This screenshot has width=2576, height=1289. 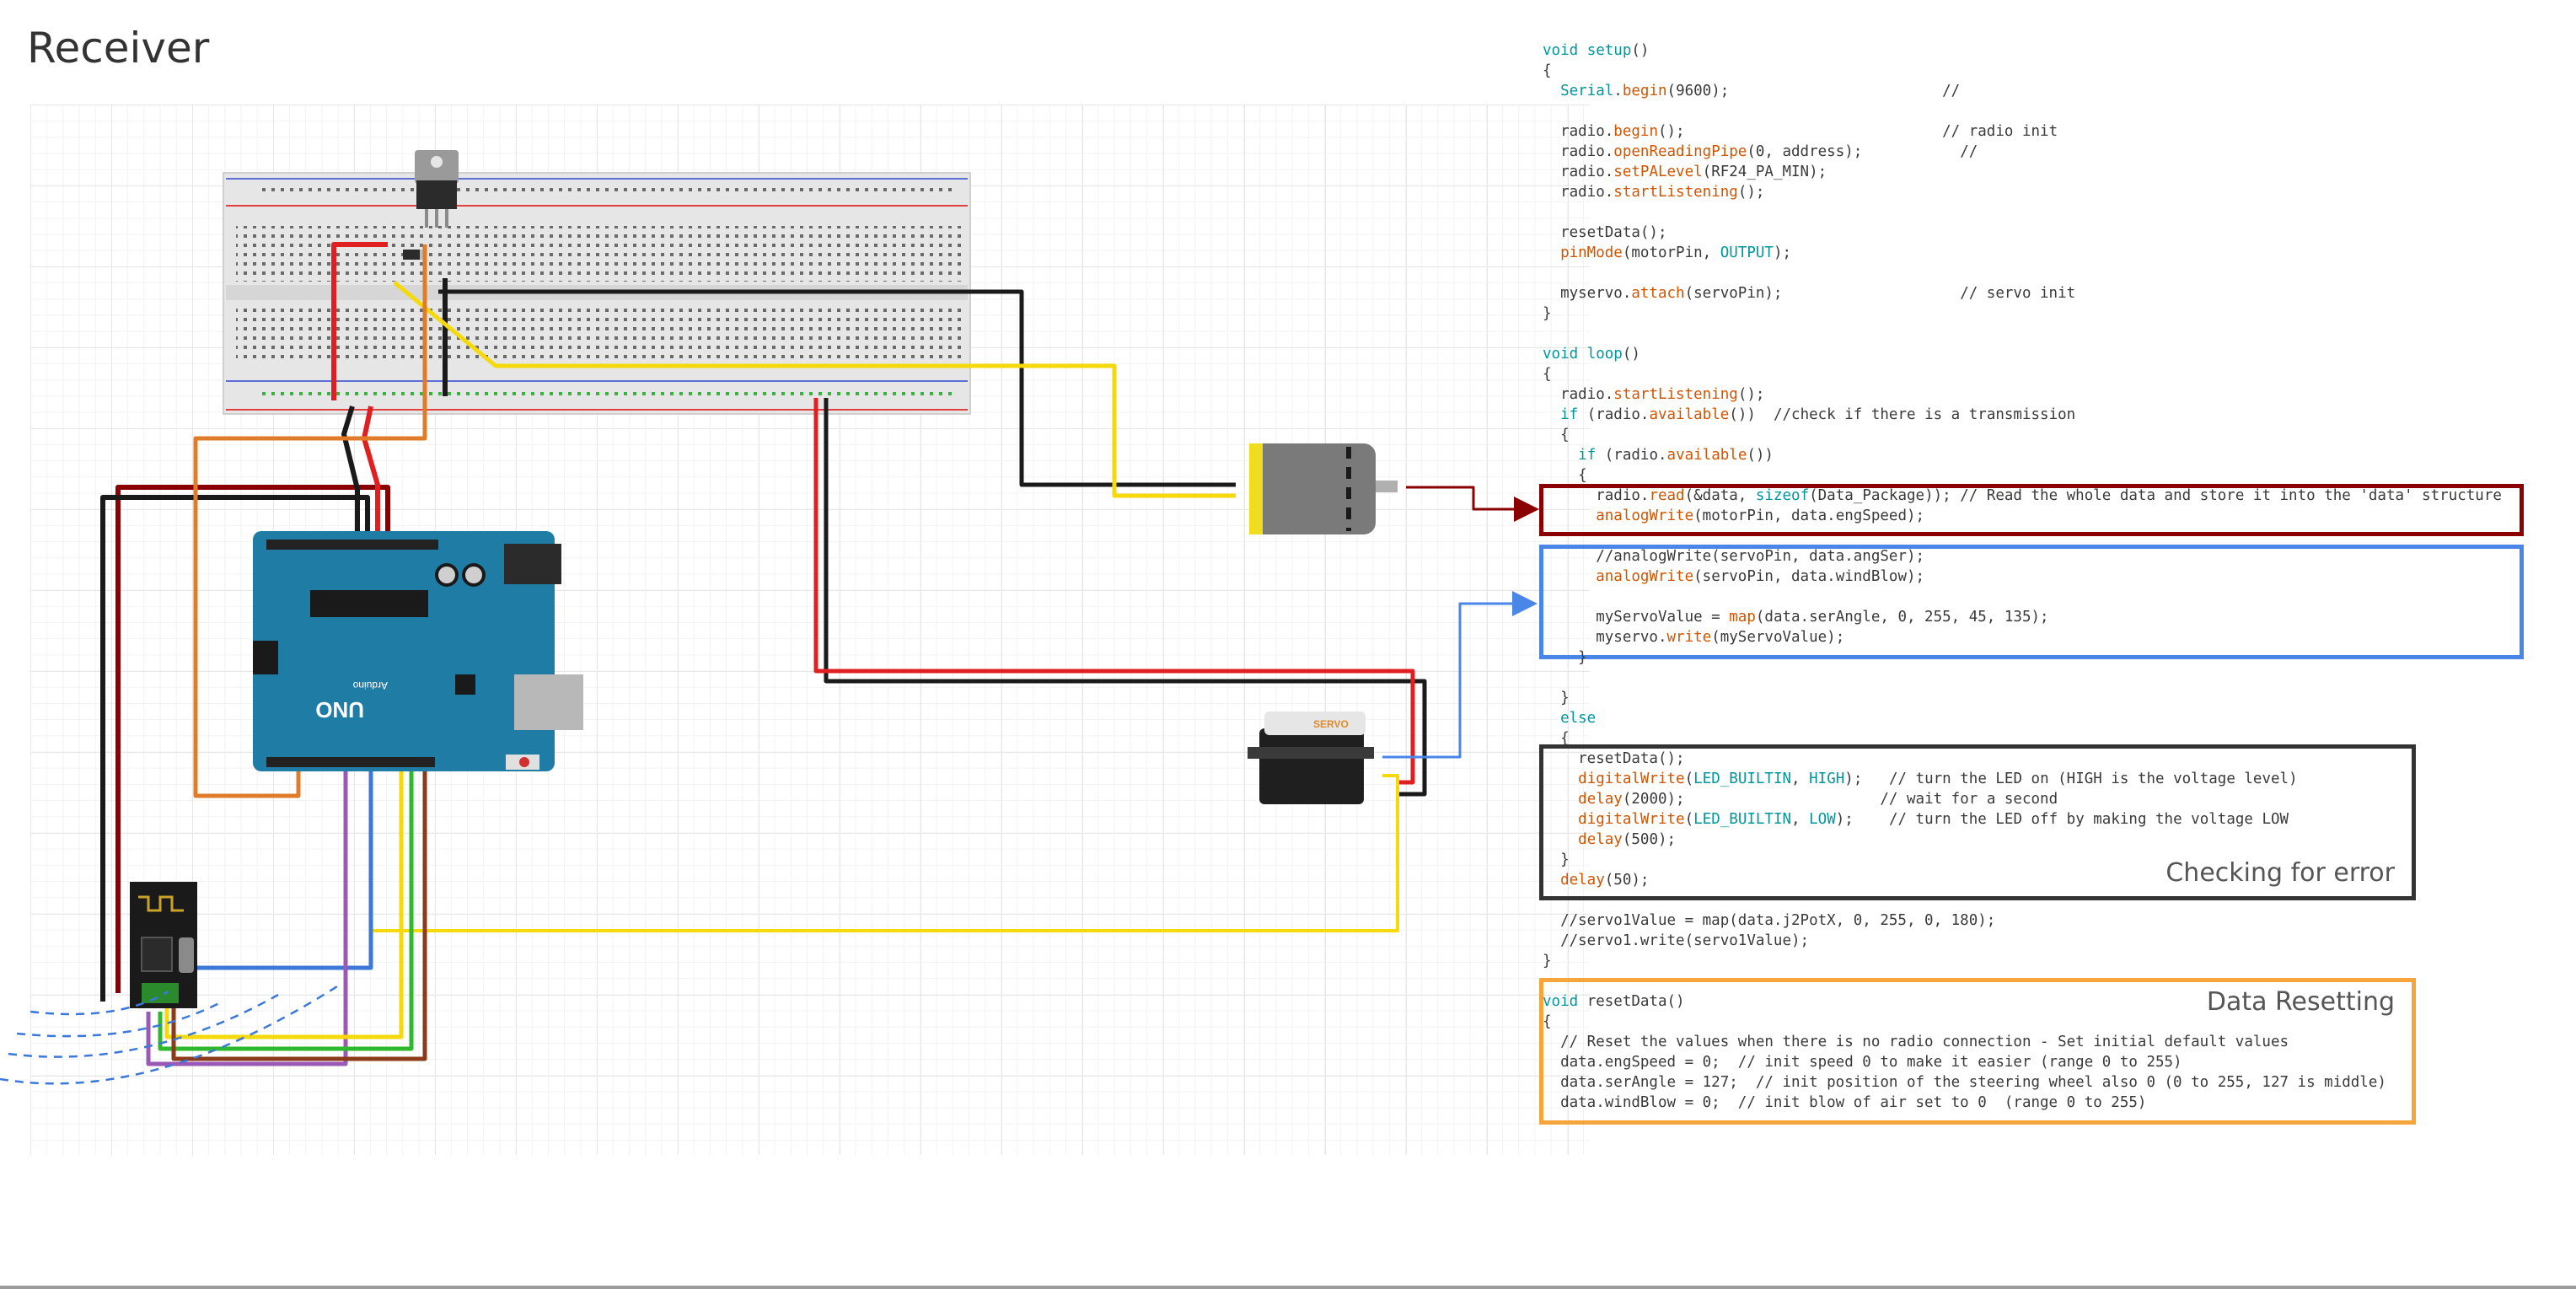 I want to click on code-line: void resetData(), so click(x=2048, y=1001).